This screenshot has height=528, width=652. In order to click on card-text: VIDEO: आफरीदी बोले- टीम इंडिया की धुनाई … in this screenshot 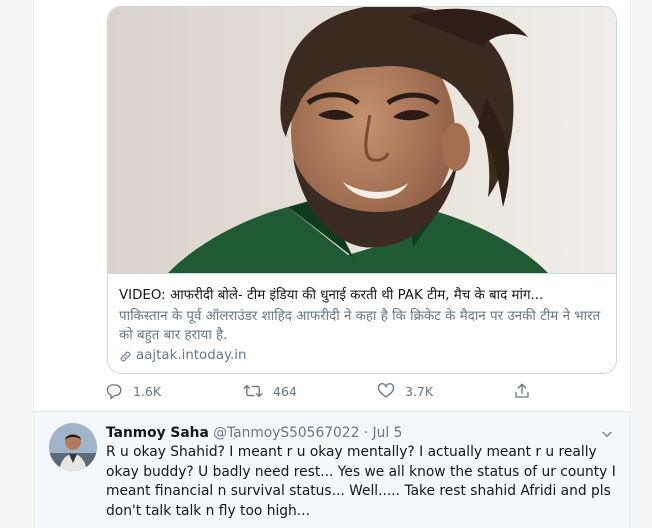, I will do `click(362, 323)`.